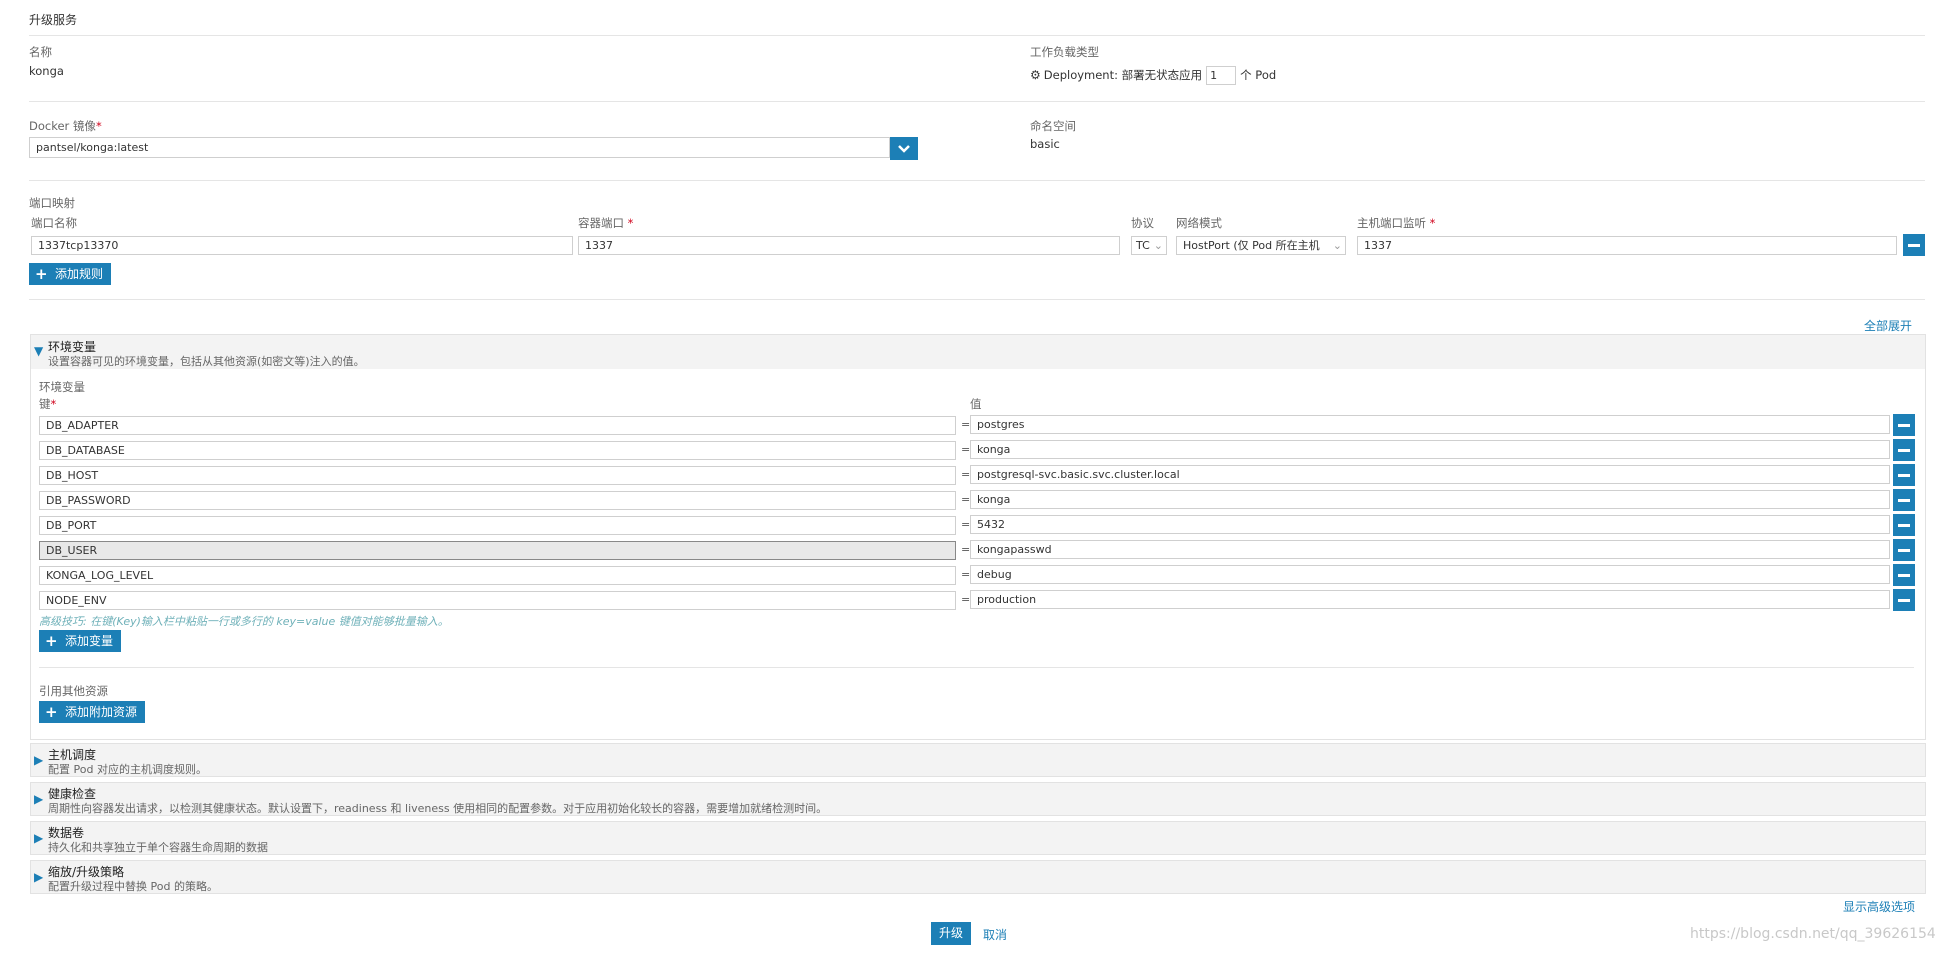 The image size is (1941, 953). I want to click on upgrade-button: 升级, so click(951, 933).